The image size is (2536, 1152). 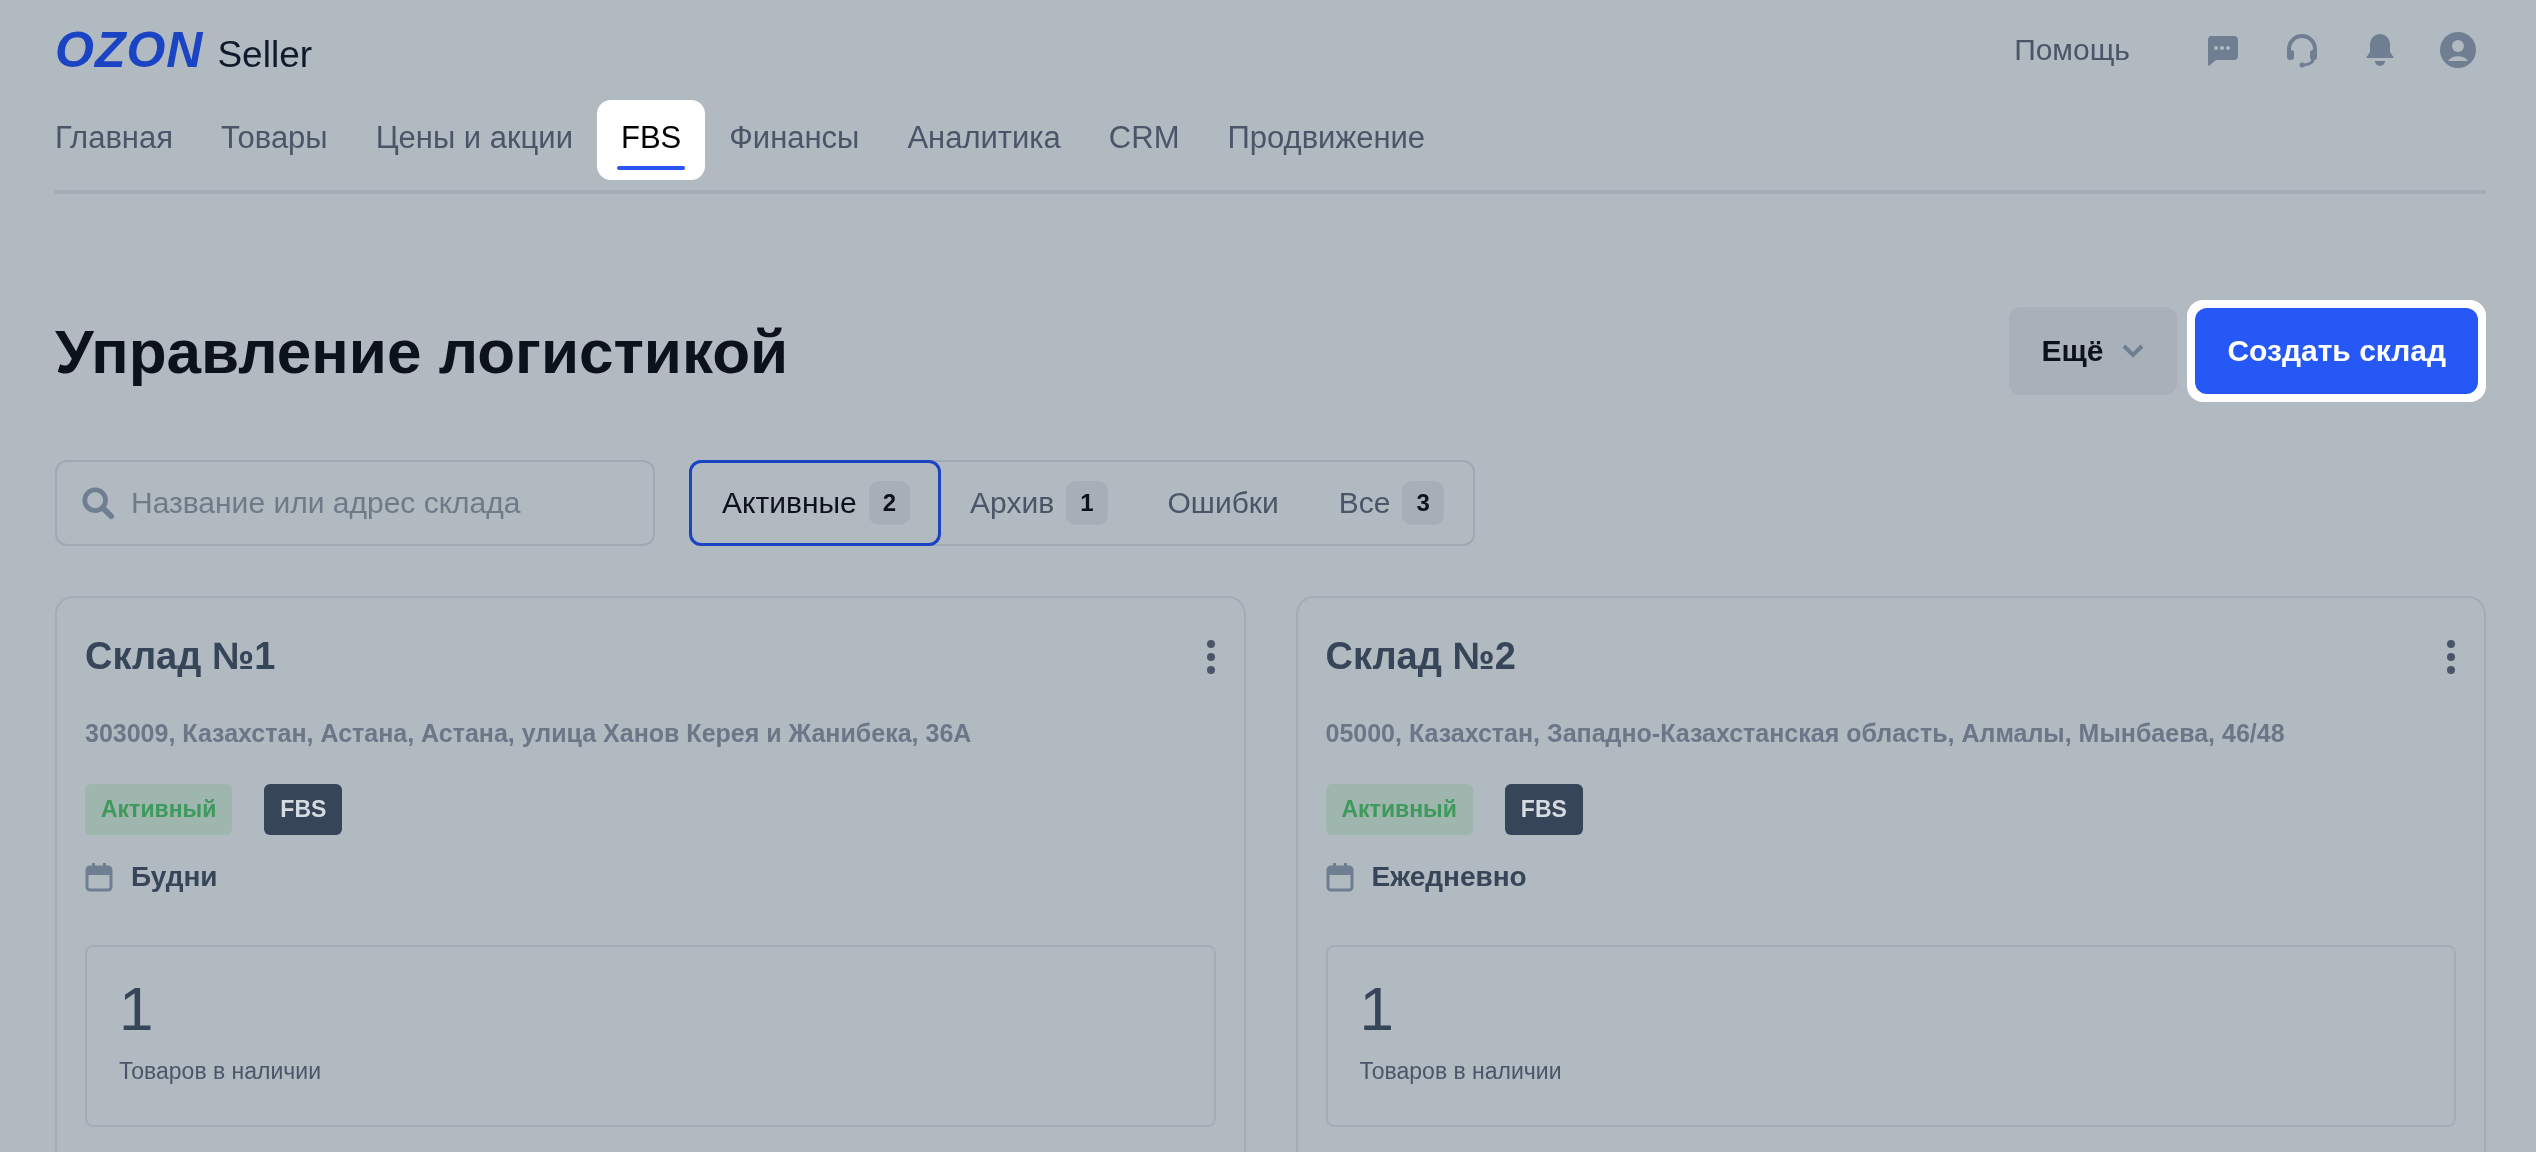 What do you see at coordinates (126, 140) in the screenshot?
I see `nav-tab: Главная` at bounding box center [126, 140].